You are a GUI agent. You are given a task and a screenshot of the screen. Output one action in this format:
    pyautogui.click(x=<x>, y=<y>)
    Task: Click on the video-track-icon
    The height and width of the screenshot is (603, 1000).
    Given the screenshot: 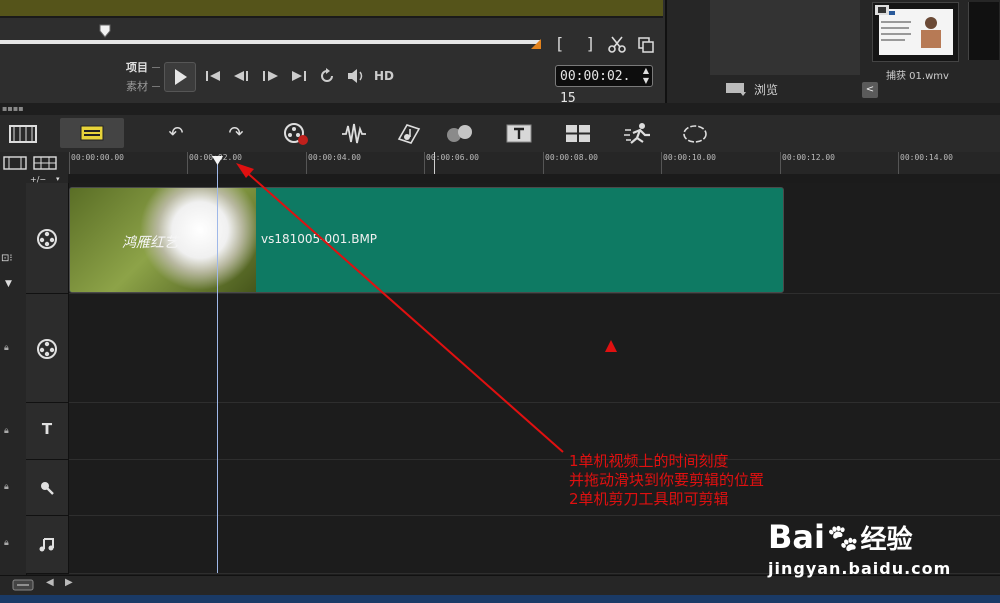 What is the action you would take?
    pyautogui.click(x=47, y=239)
    